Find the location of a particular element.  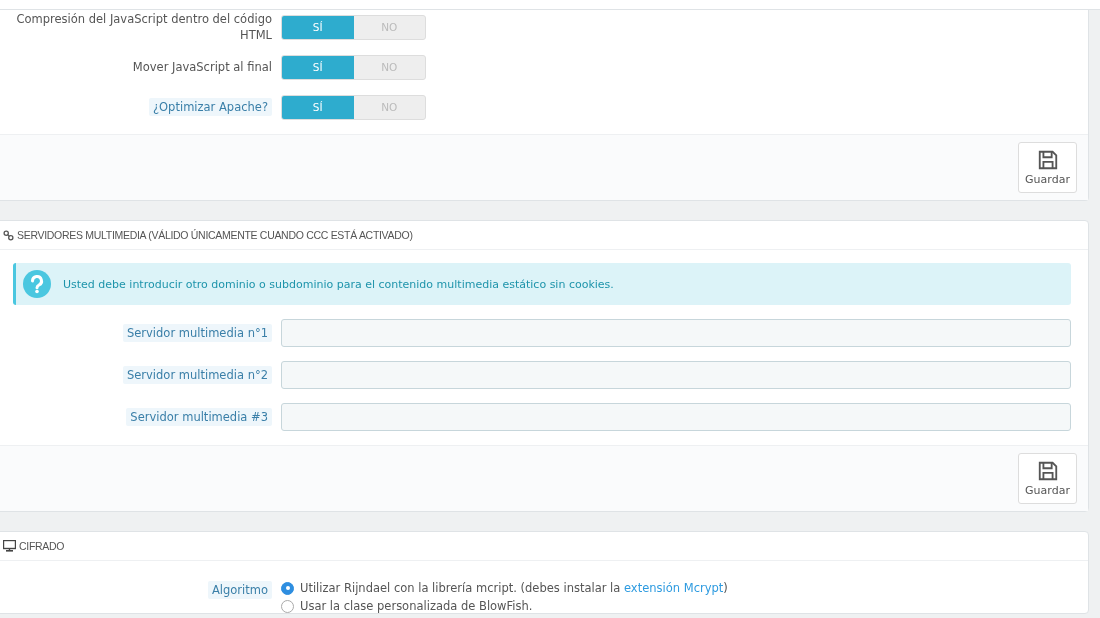

question-icon is located at coordinates (37, 284).